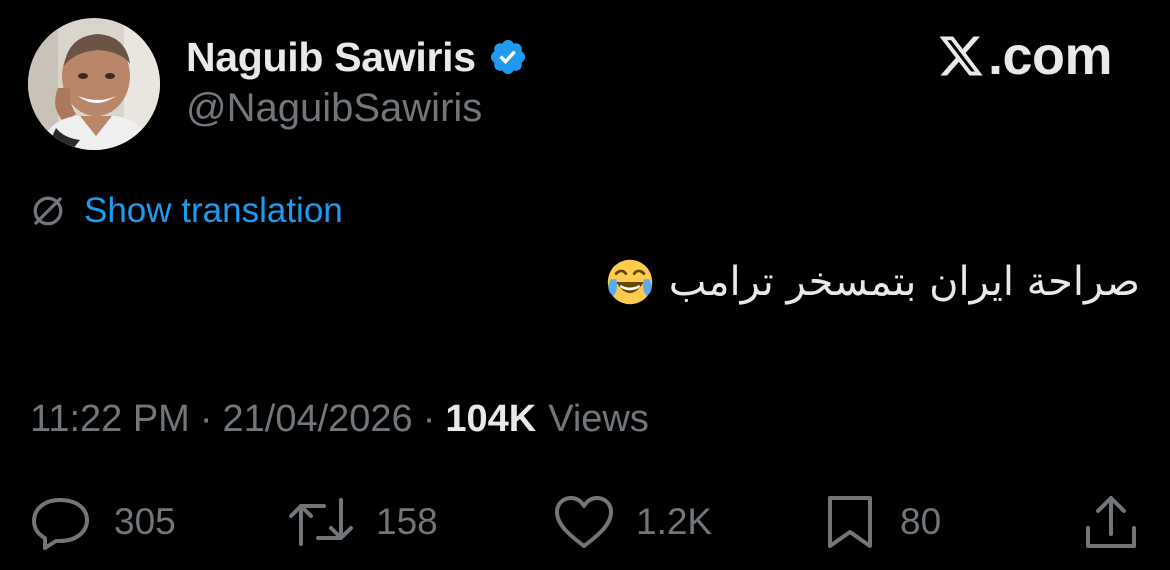 The height and width of the screenshot is (570, 1170). I want to click on repost-button: 158, so click(362, 522).